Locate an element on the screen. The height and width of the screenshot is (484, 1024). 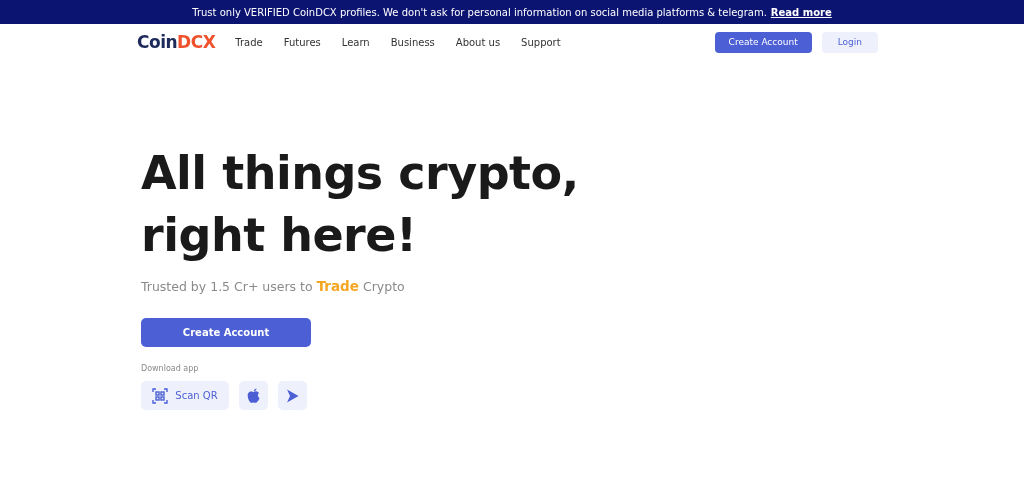
nav-link: Futures is located at coordinates (302, 42).